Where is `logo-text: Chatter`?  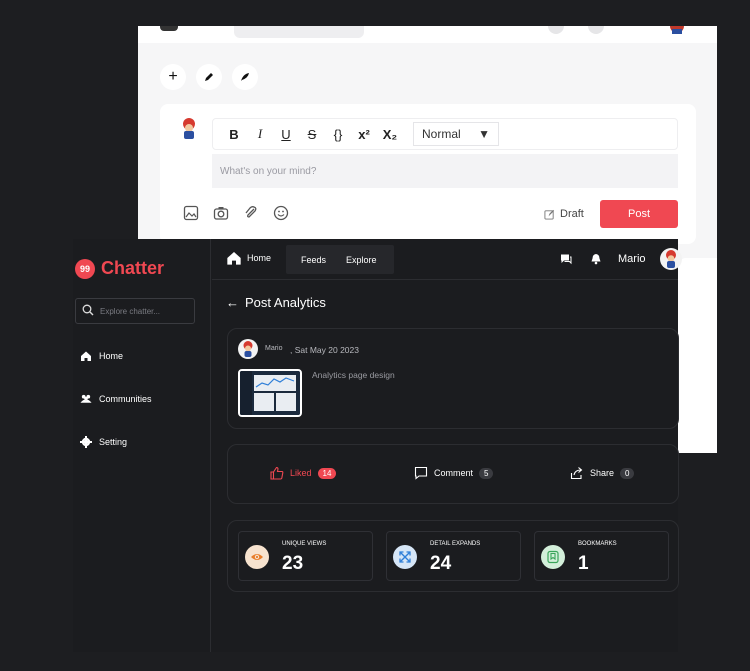
logo-text: Chatter is located at coordinates (133, 268).